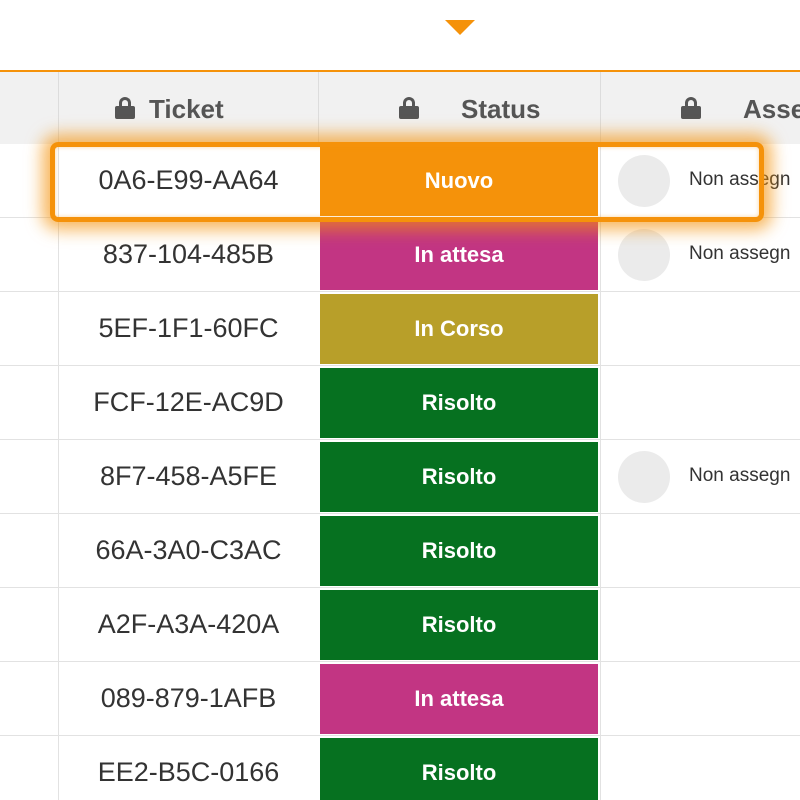 The height and width of the screenshot is (800, 800). I want to click on table-row: 0A6-E99-AA64 Nuovo Non assegn, so click(400, 181).